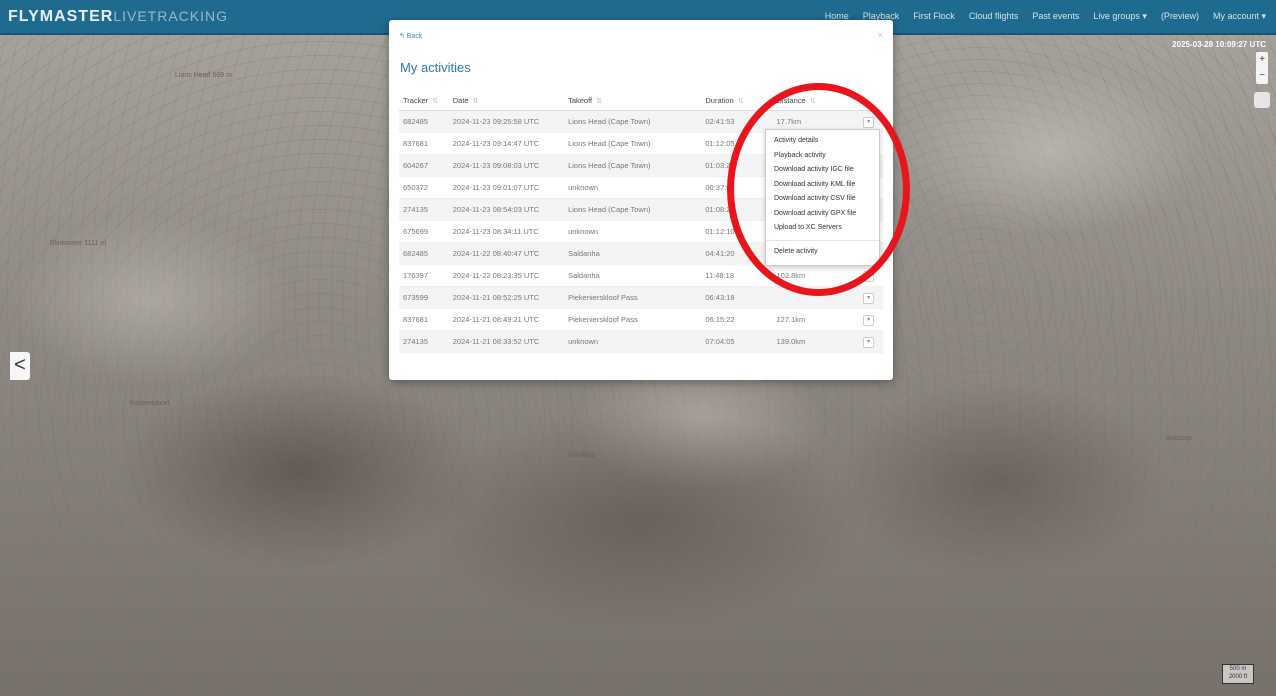 The image size is (1276, 696). What do you see at coordinates (737, 187) in the screenshot?
I see `cell-duration: 00:37:09` at bounding box center [737, 187].